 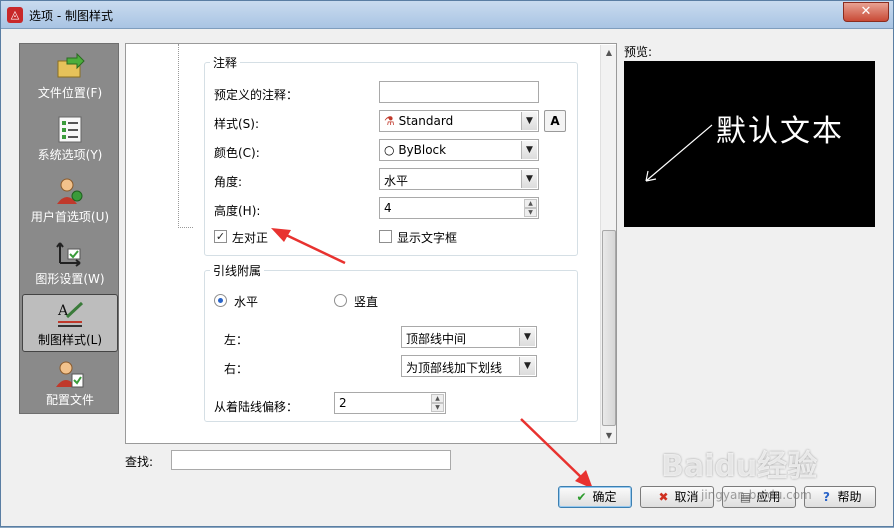 I want to click on watermark-logo: Baidu经验, so click(x=739, y=466).